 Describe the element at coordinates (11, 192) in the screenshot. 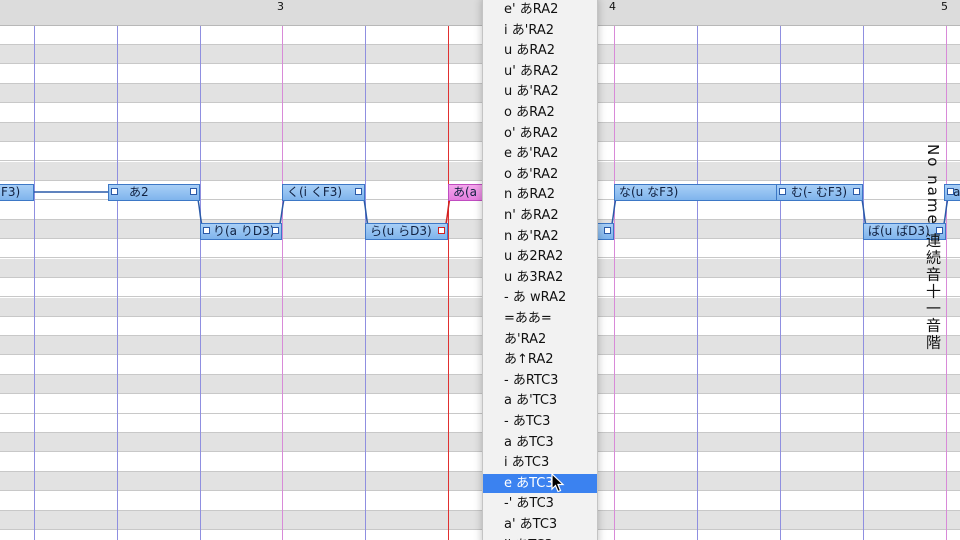

I see `note-lyric: F3)` at that location.